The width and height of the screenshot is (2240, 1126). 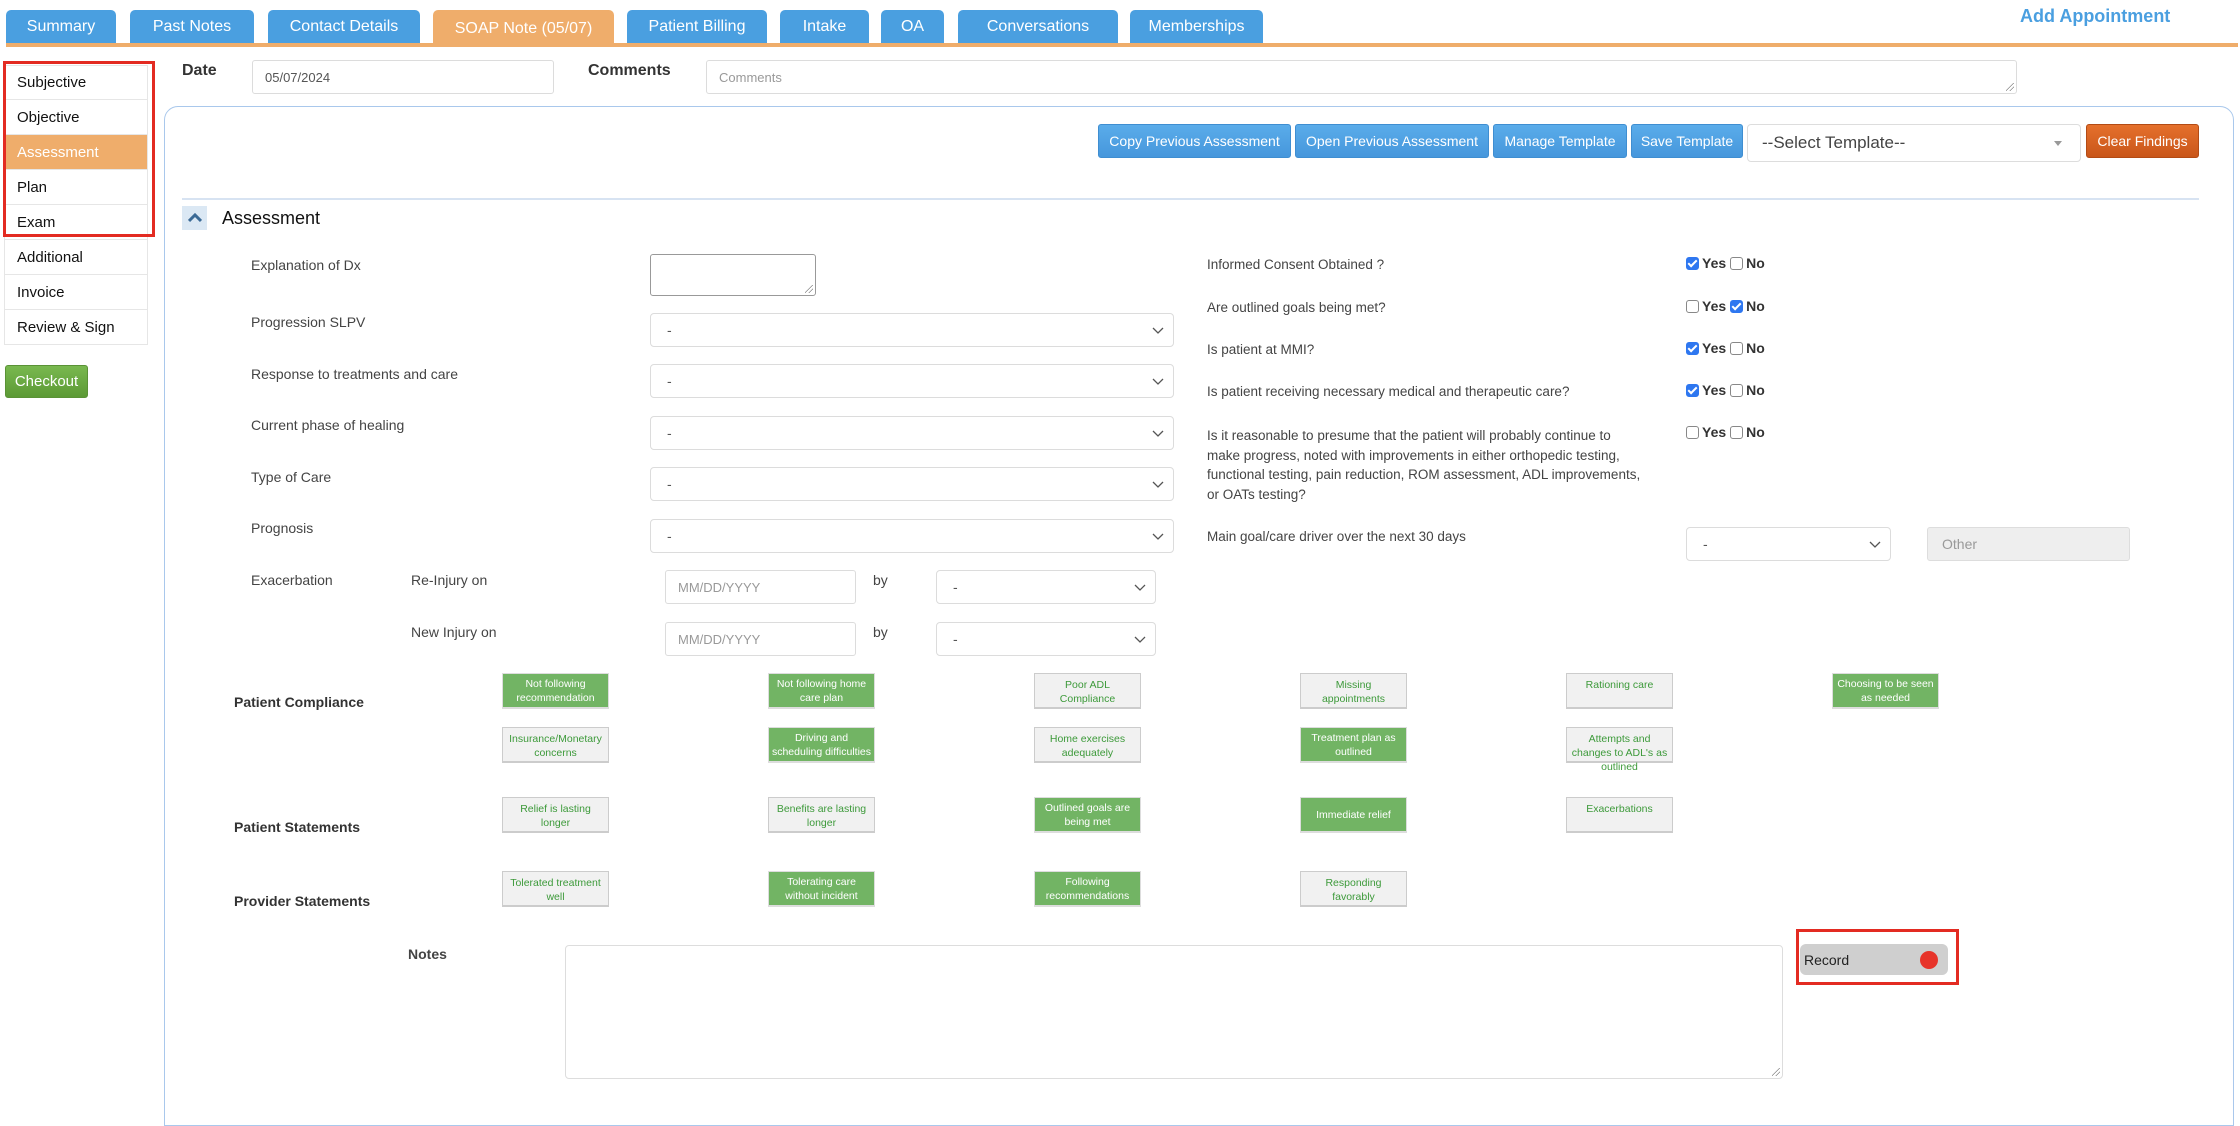 What do you see at coordinates (1392, 141) in the screenshot?
I see `open-previous-assessment-button: Open Previous Assessment` at bounding box center [1392, 141].